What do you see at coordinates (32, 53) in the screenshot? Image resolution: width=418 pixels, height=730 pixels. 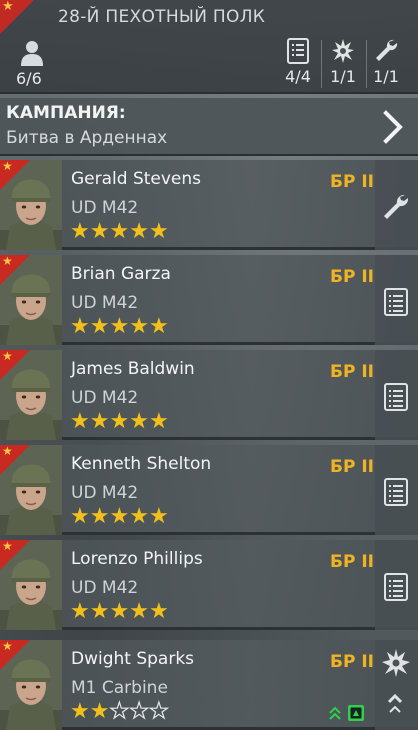 I see `person-icon` at bounding box center [32, 53].